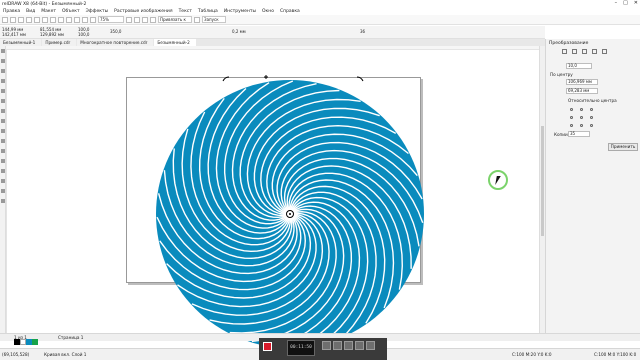  I want to click on open-icon, so click(13, 19).